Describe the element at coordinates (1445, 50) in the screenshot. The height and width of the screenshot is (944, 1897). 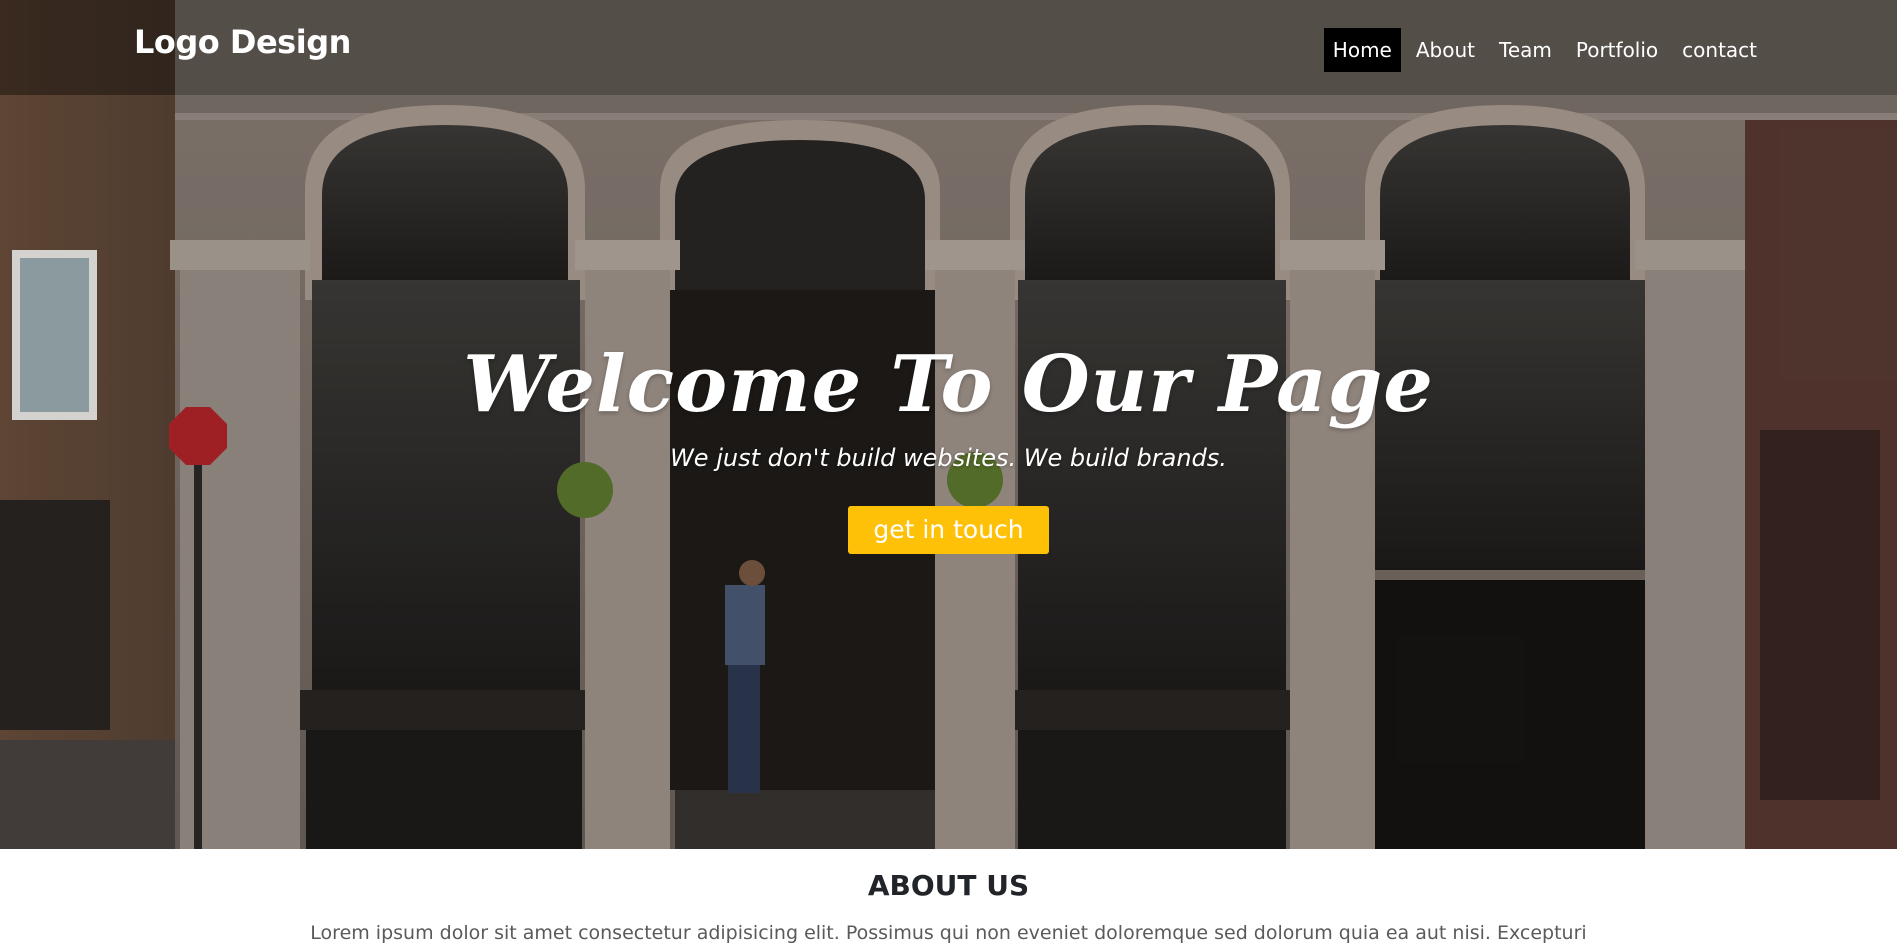
I see `nav-item-about: About` at that location.